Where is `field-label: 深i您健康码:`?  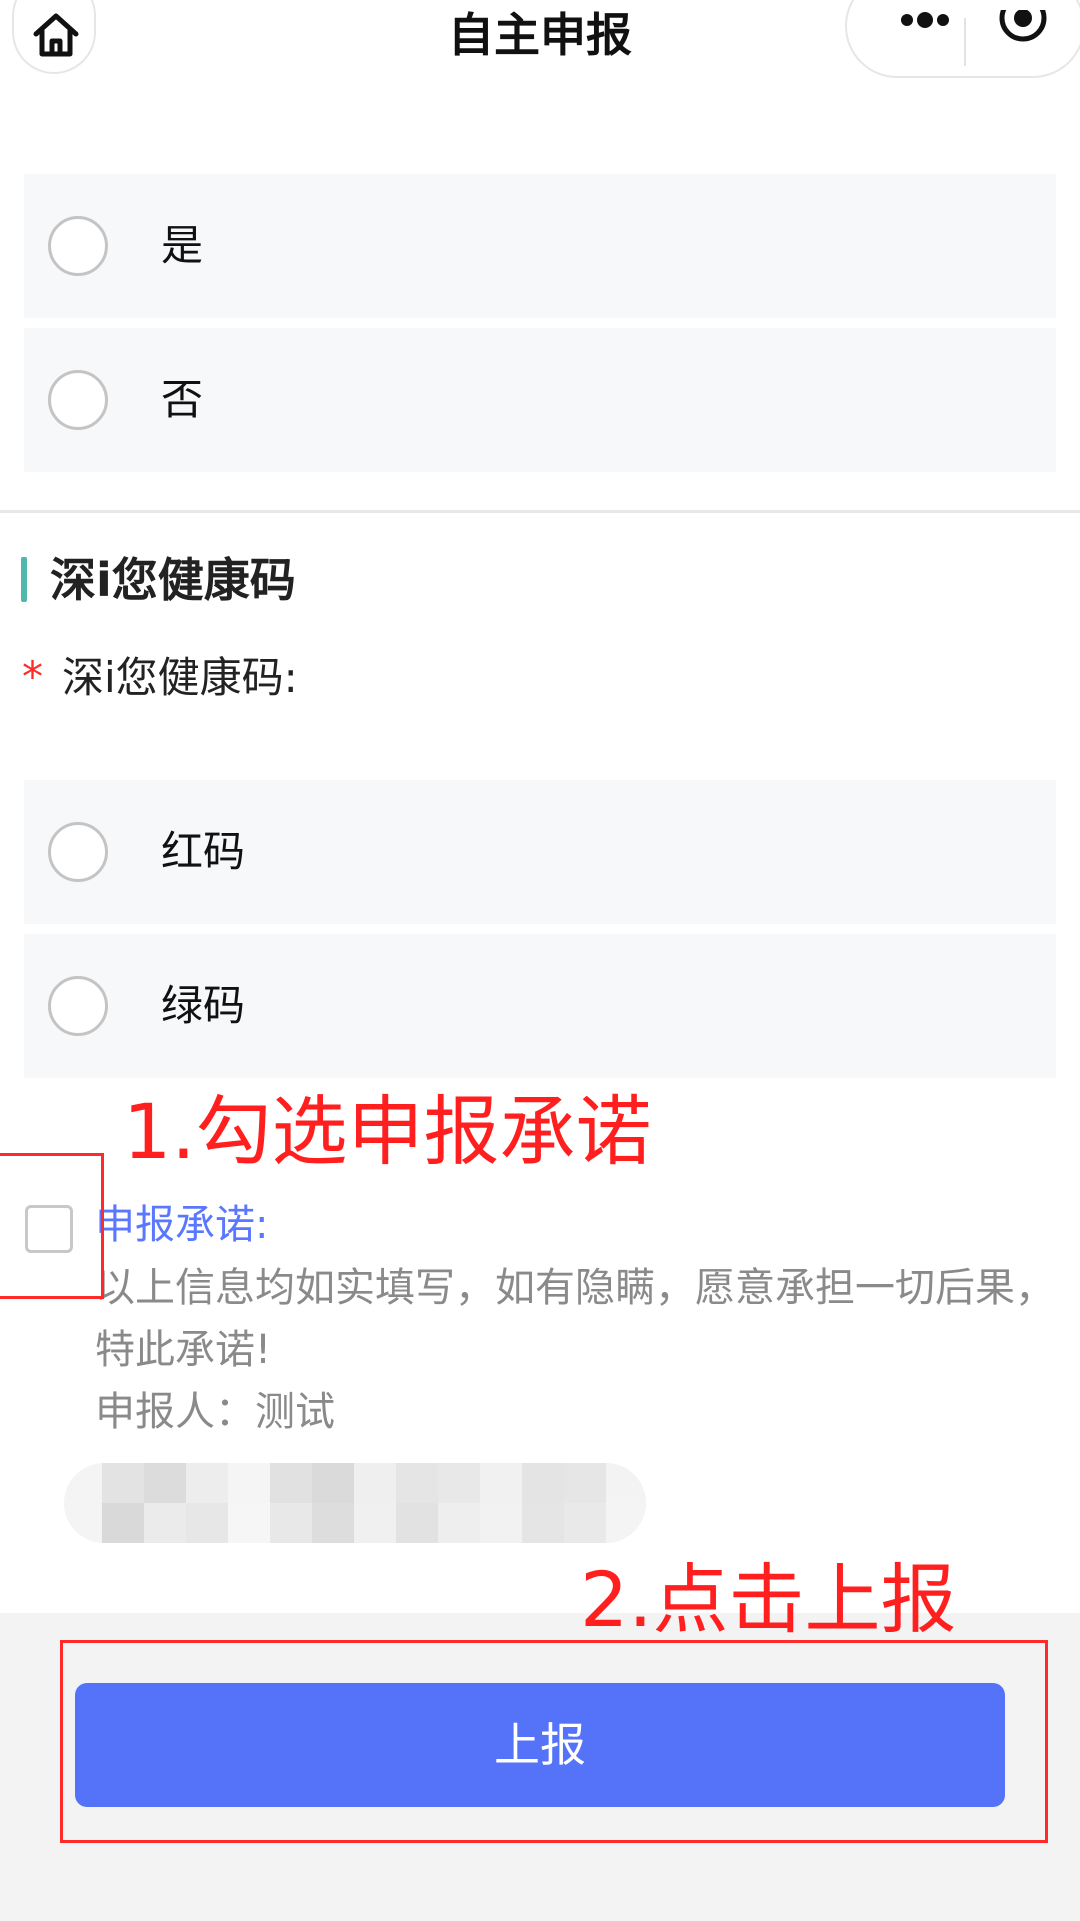 field-label: 深i您健康码: is located at coordinates (180, 677).